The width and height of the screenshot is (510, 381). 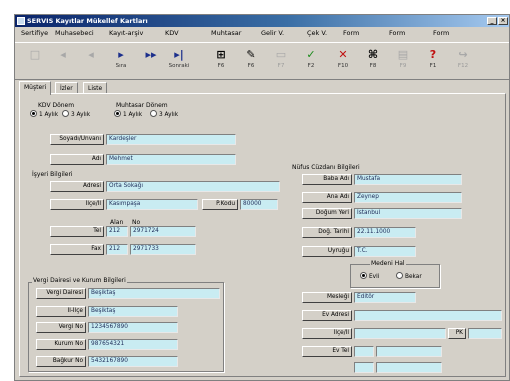 I want to click on home-postal-field, so click(x=485, y=333).